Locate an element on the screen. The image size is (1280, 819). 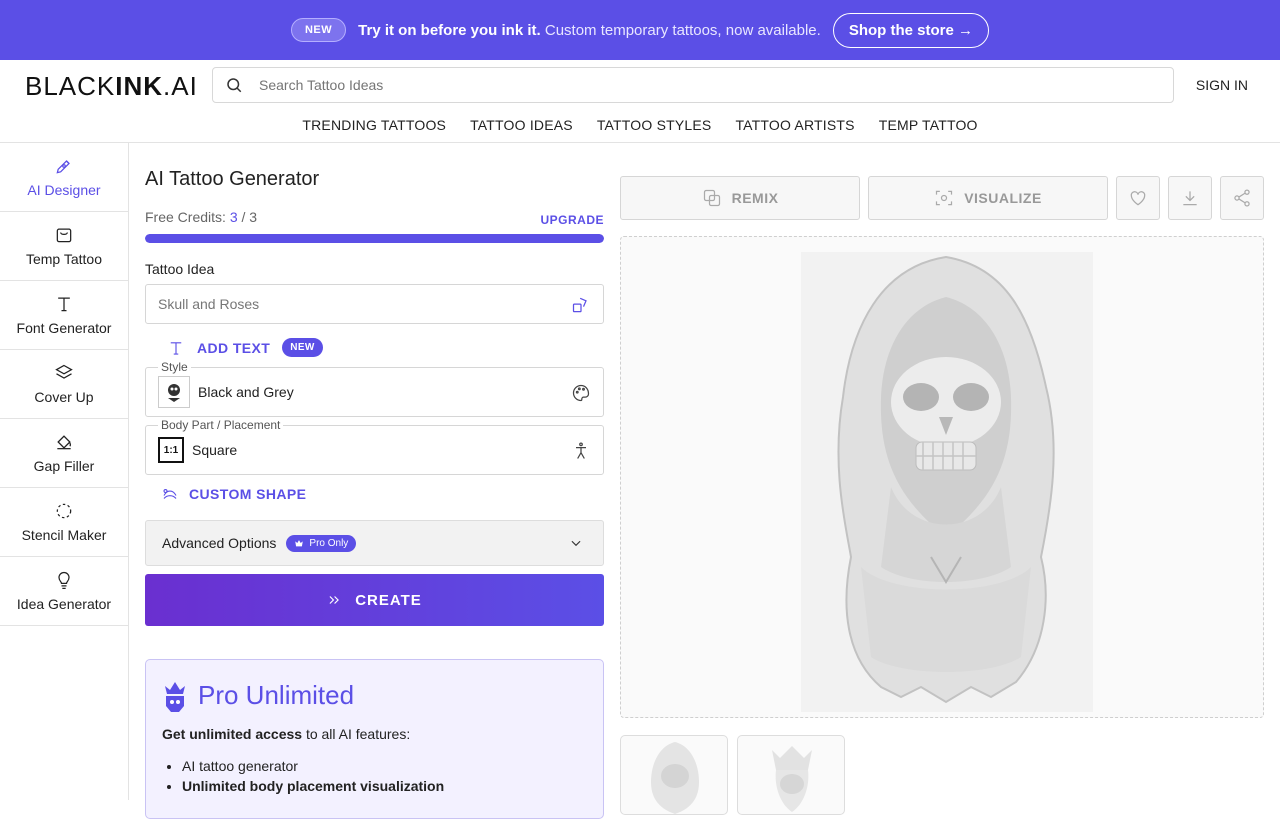
pro-desc-bold: Get unlimited access is located at coordinates (232, 734).